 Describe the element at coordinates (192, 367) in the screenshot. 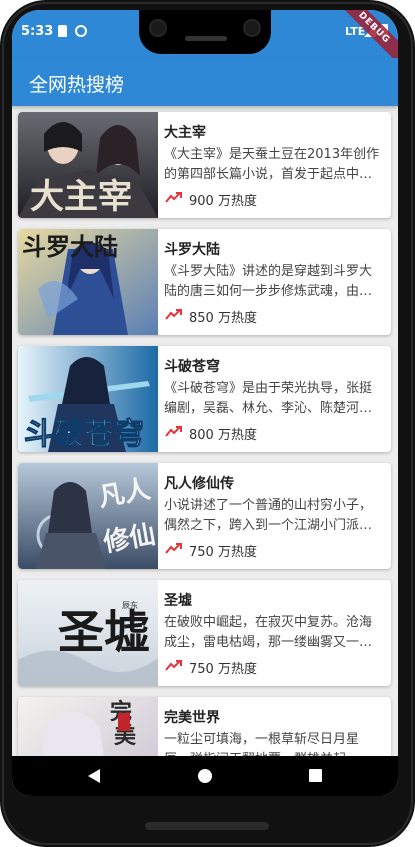

I see `book-title: 斗破苍穹` at that location.